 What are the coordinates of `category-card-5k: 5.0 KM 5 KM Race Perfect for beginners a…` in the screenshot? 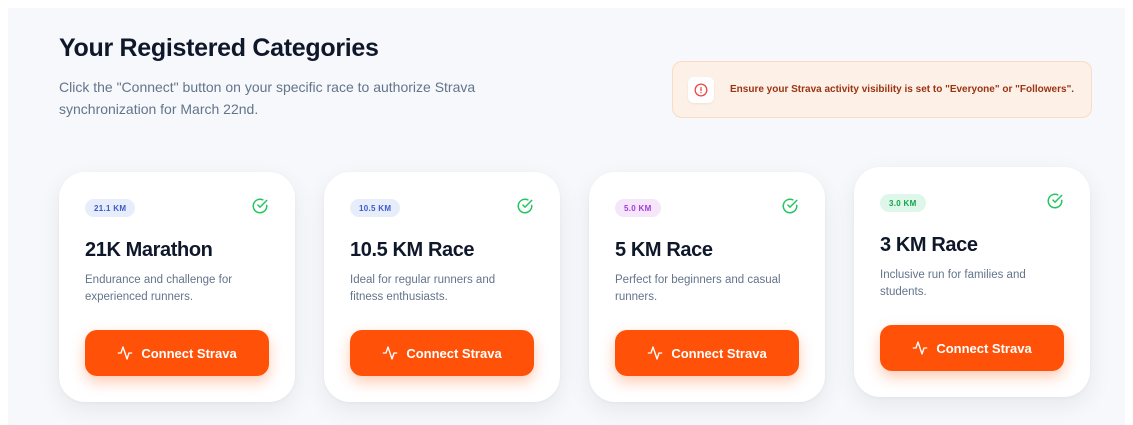 It's located at (707, 287).